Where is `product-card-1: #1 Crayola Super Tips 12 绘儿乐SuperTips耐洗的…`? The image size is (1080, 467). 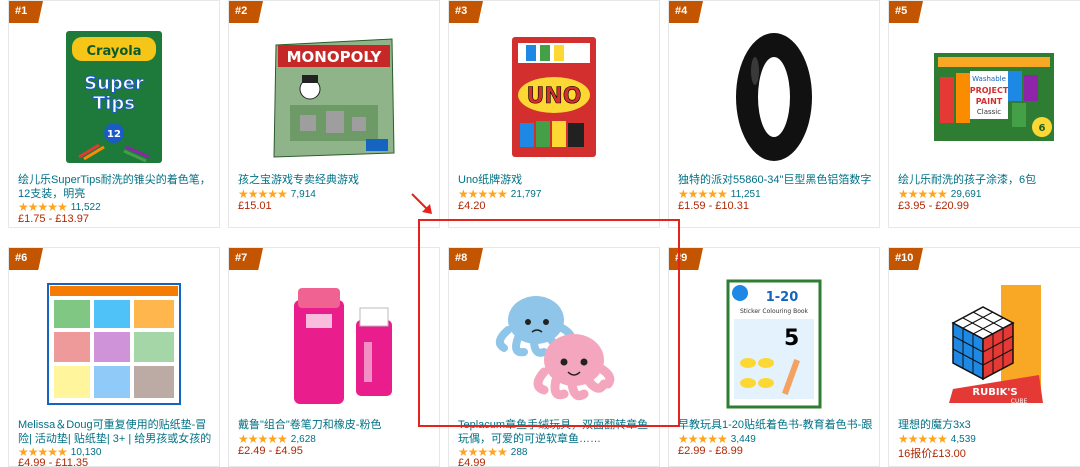
product-card-1: #1 Crayola Super Tips 12 绘儿乐SuperTips耐洗的… is located at coordinates (114, 114).